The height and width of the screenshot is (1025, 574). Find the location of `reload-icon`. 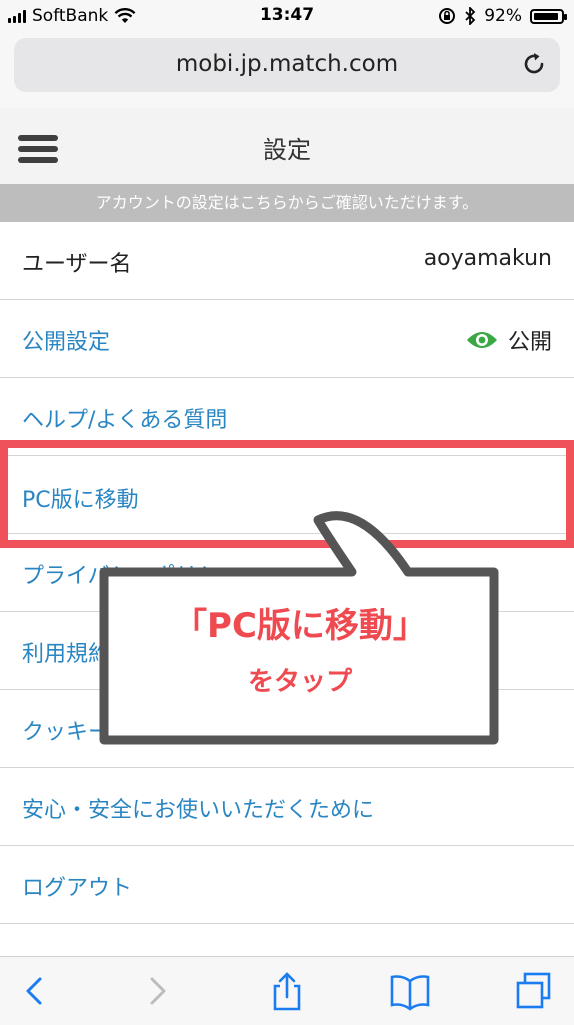

reload-icon is located at coordinates (534, 64).